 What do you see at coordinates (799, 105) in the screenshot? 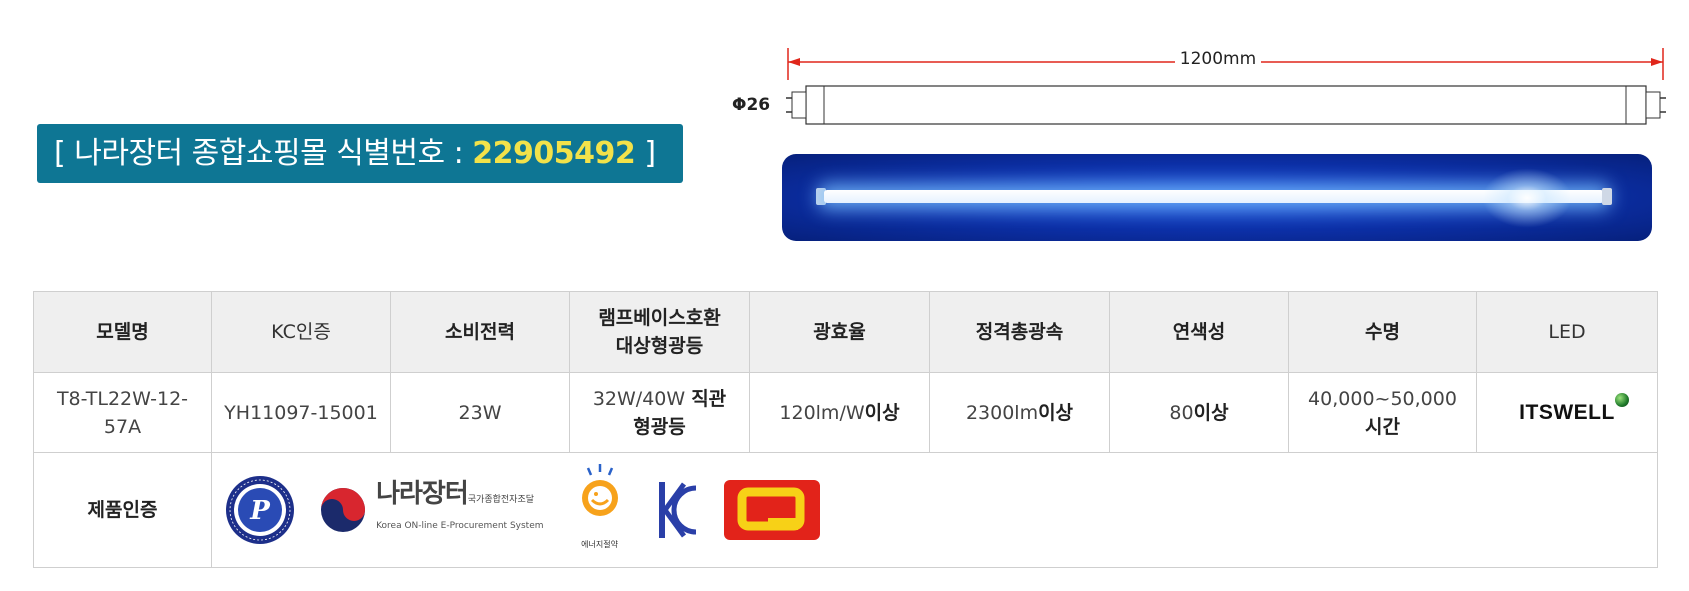
I see `end-cap-left` at bounding box center [799, 105].